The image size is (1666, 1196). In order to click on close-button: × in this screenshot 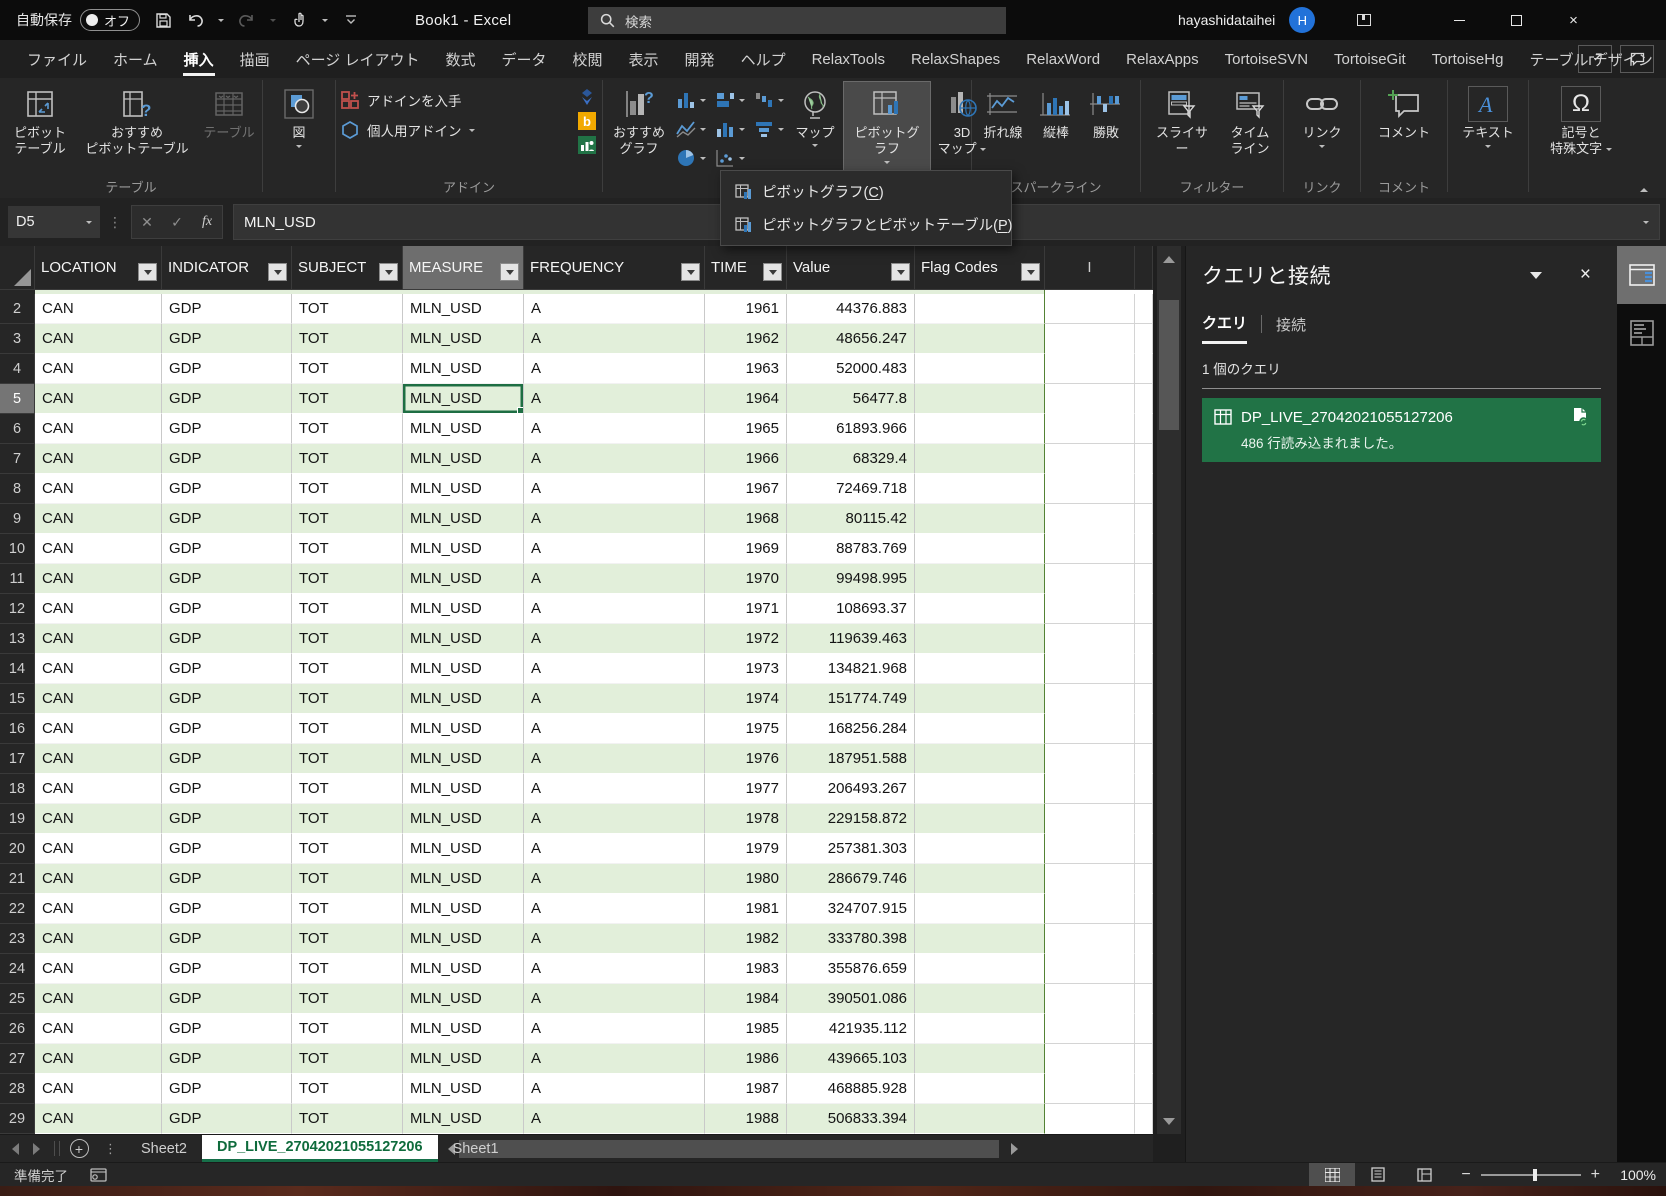, I will do `click(1573, 20)`.